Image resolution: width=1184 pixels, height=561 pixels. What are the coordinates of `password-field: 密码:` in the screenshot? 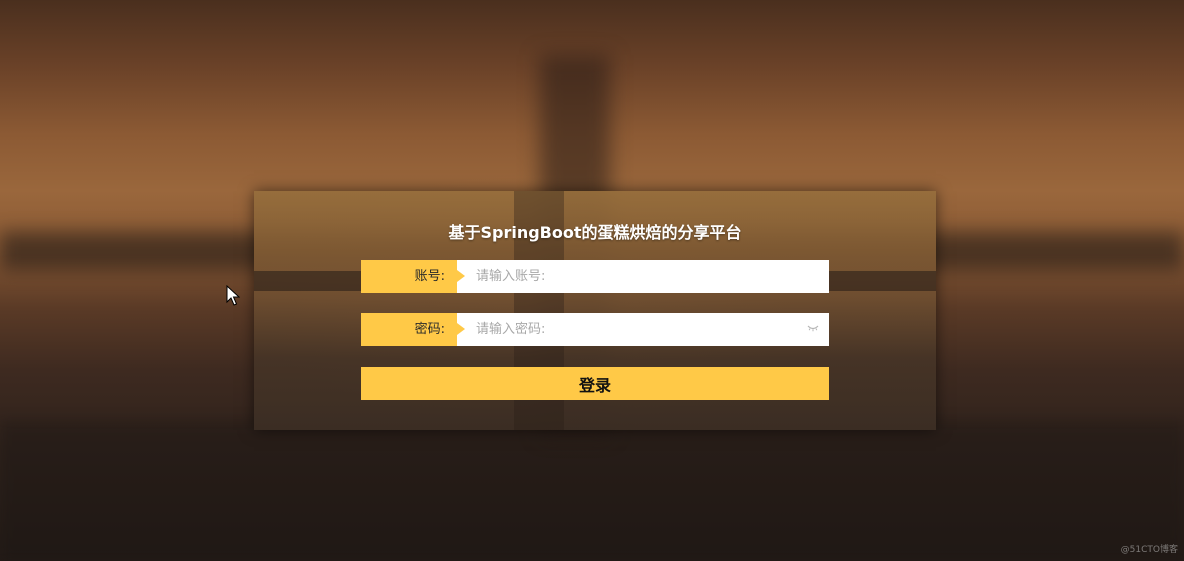 It's located at (595, 329).